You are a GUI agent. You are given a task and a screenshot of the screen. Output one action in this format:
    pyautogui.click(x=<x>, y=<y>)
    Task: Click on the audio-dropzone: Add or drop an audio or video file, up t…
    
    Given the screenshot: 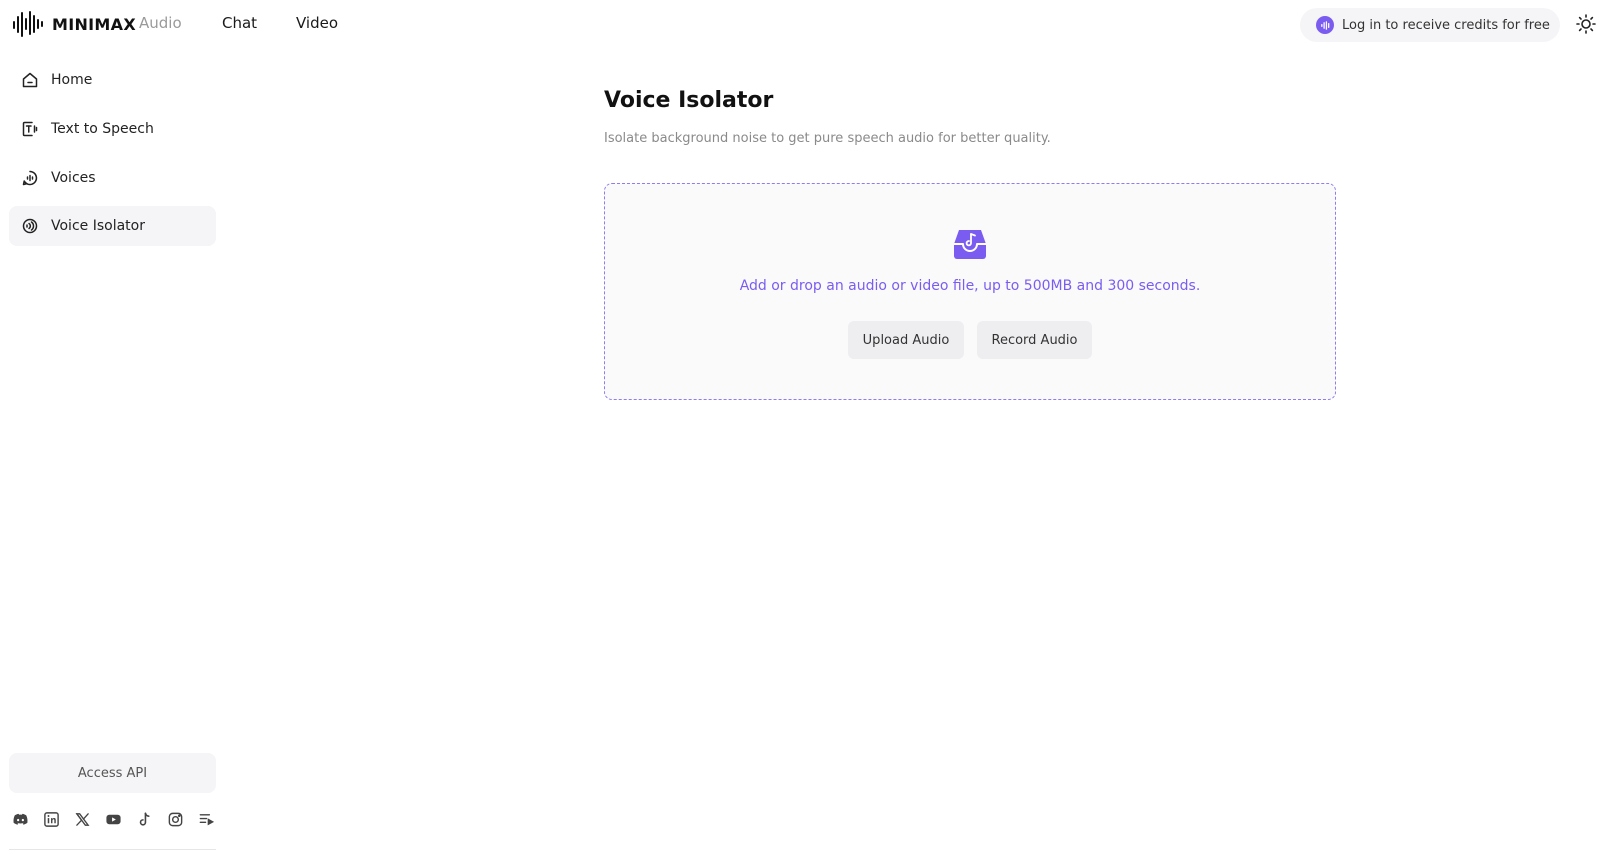 What is the action you would take?
    pyautogui.click(x=970, y=291)
    